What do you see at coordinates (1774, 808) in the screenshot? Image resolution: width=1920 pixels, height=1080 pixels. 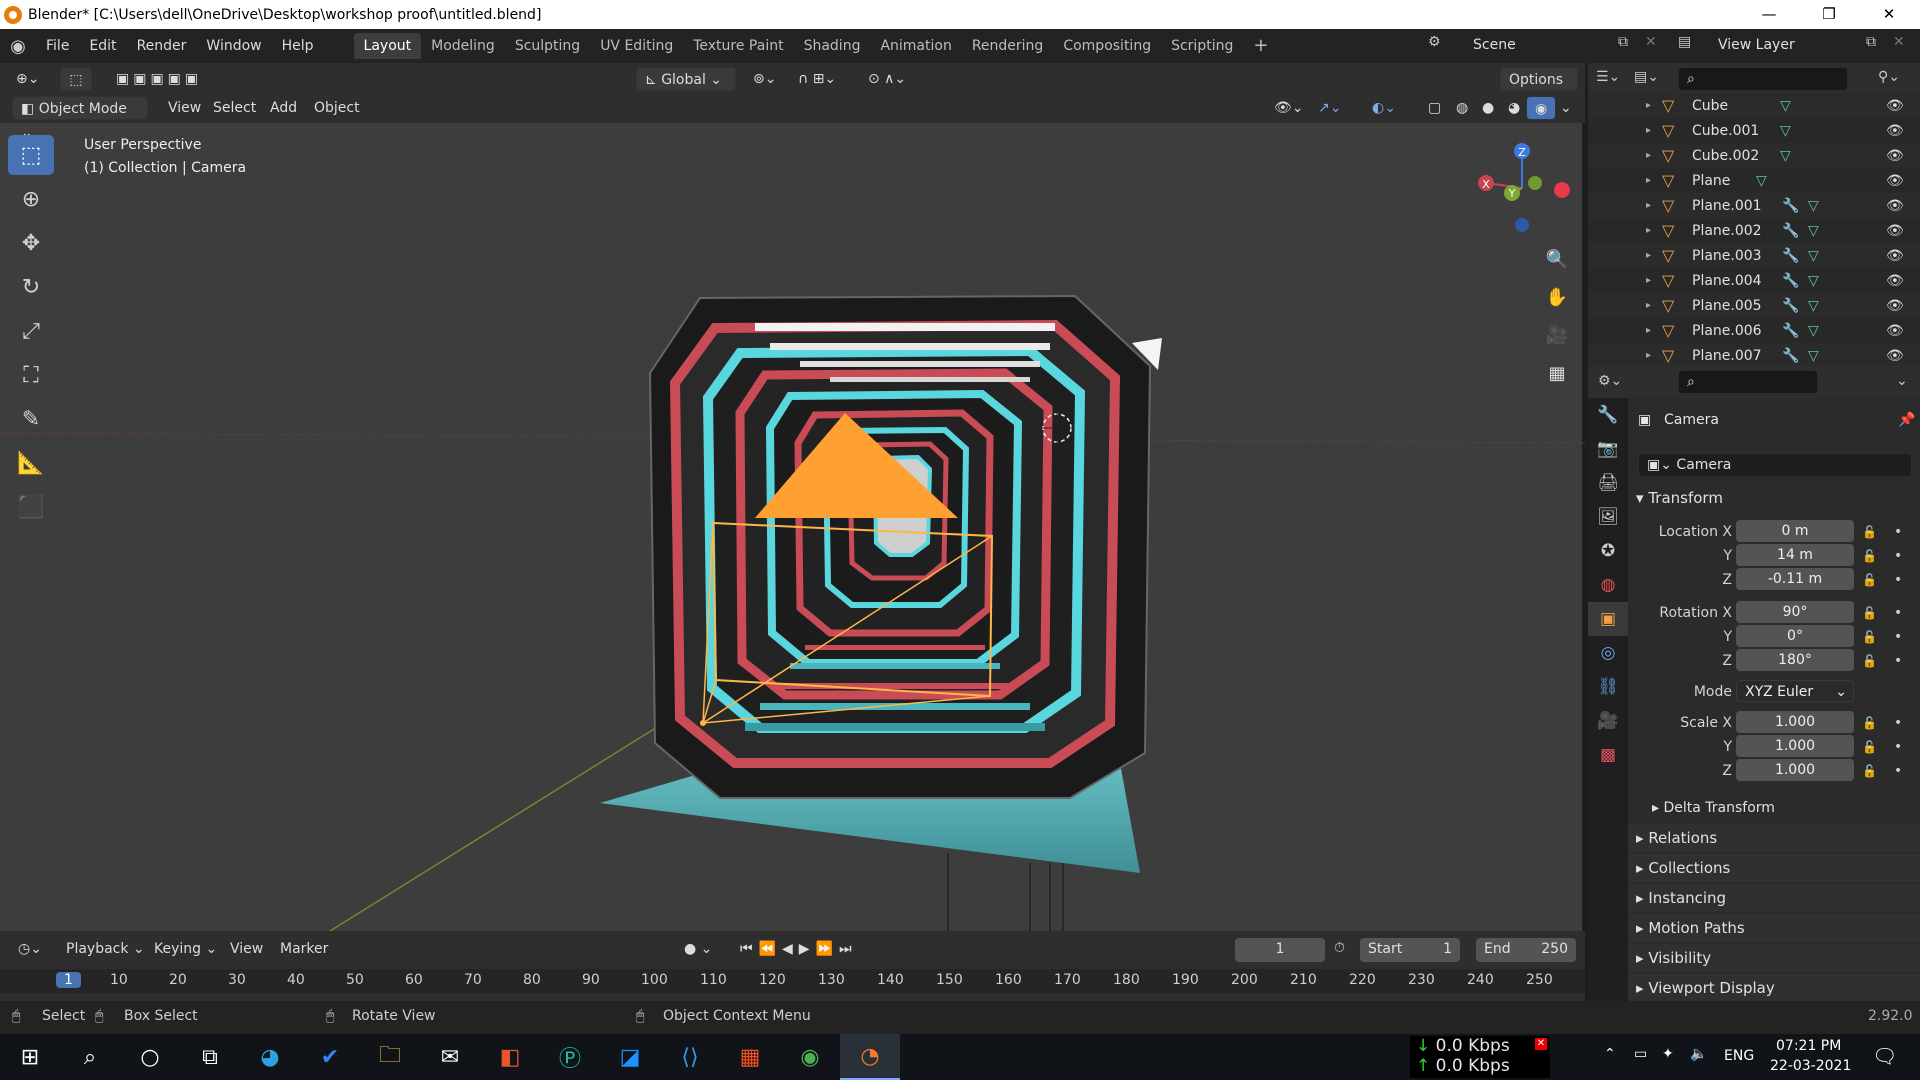 I see `delta-transform-panel: ▸ Delta Transform` at bounding box center [1774, 808].